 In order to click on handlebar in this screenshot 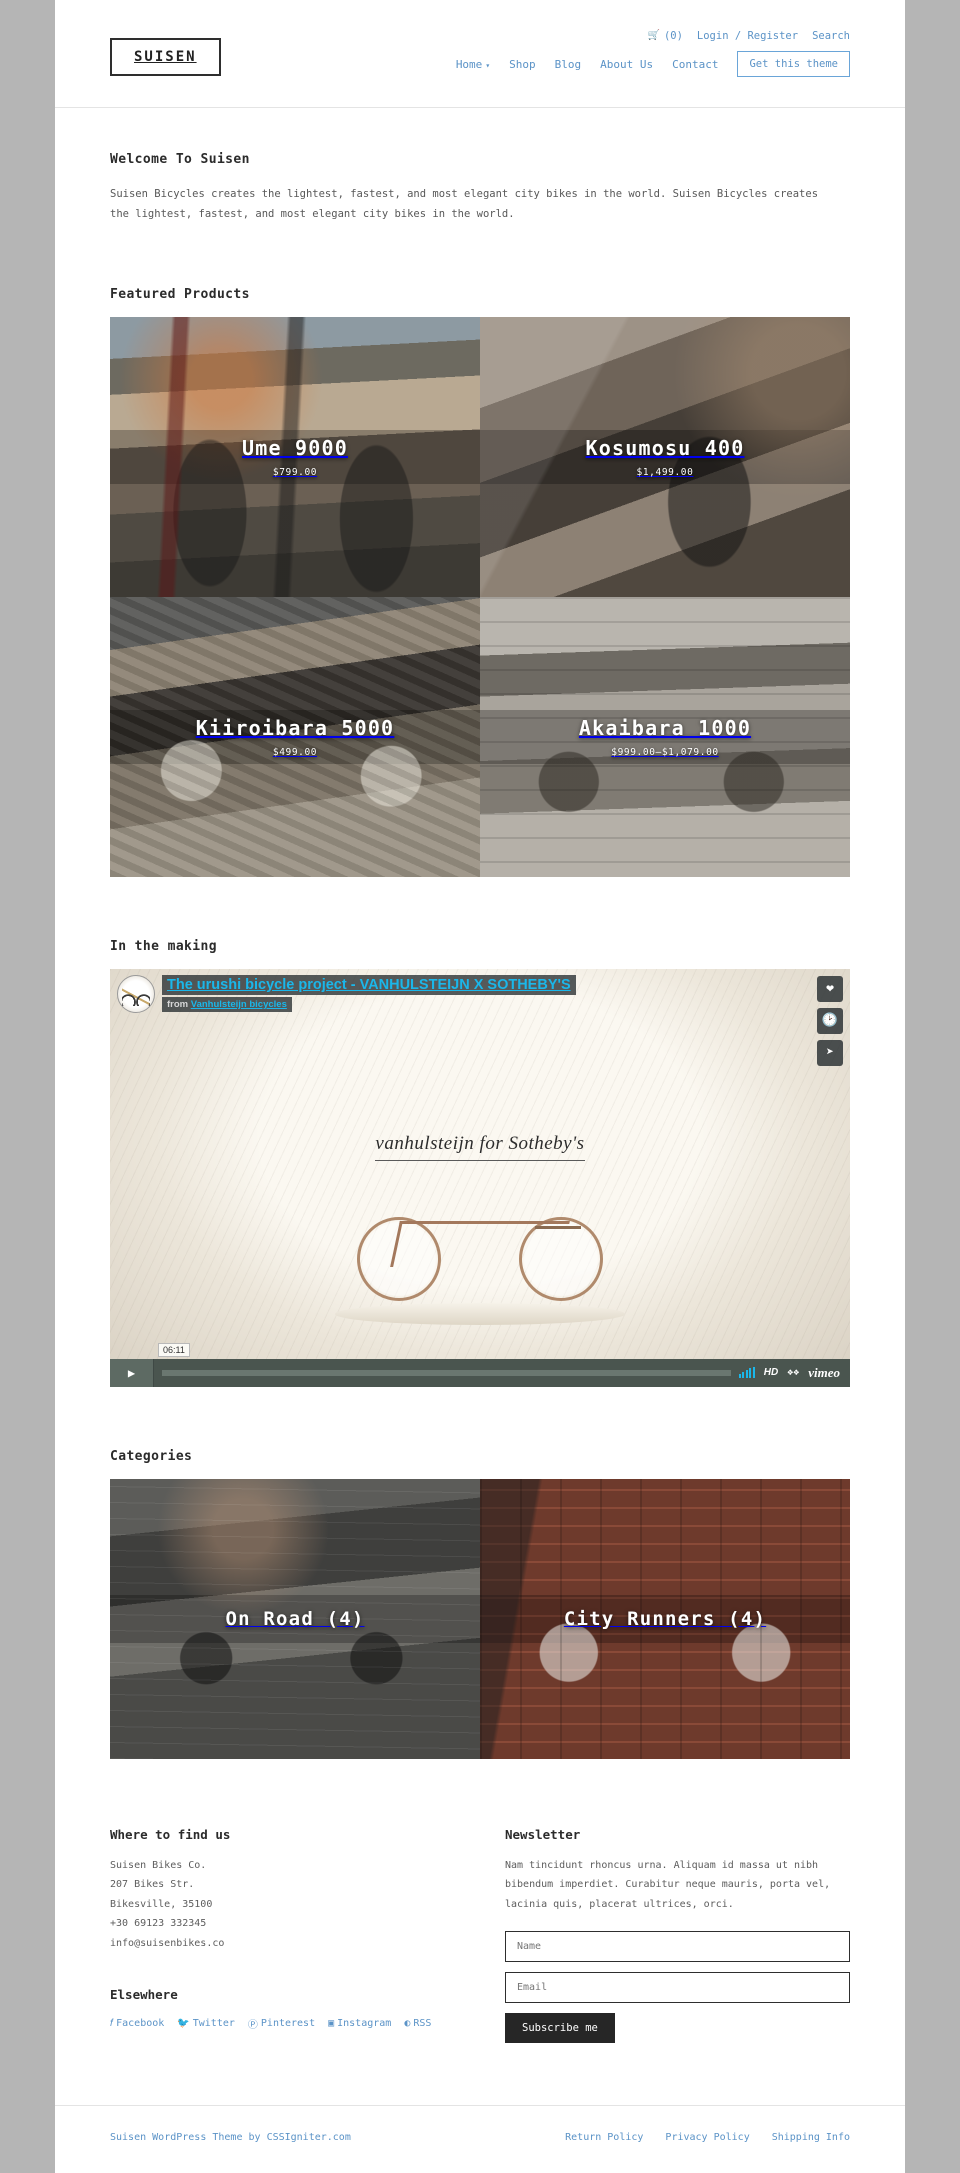, I will do `click(558, 1227)`.